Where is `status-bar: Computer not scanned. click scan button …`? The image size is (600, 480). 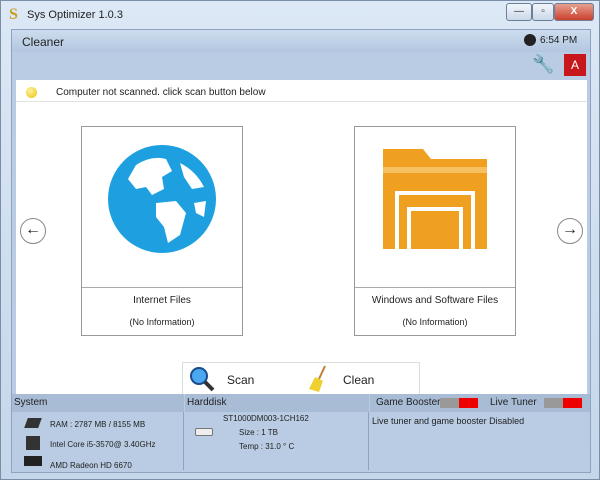
status-bar: Computer not scanned. click scan button … is located at coordinates (301, 92).